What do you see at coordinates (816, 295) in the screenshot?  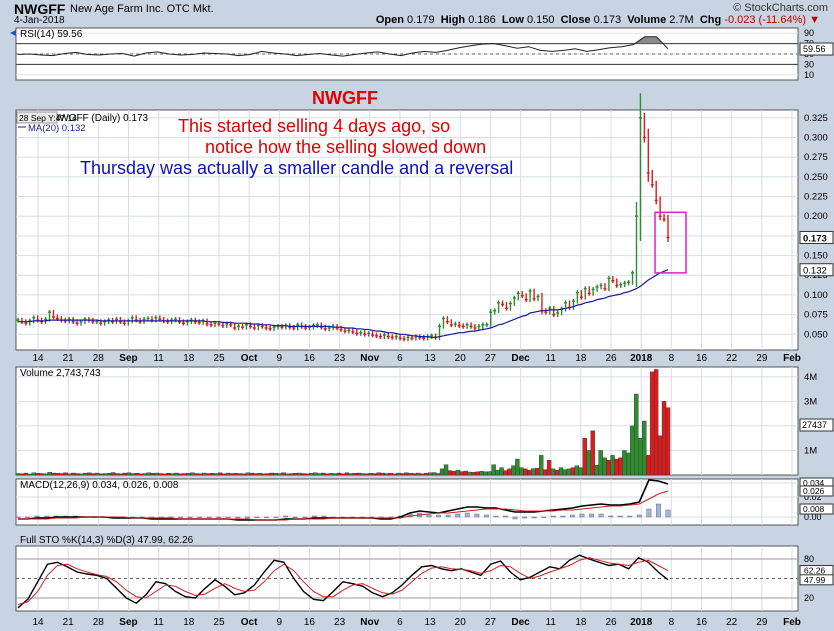 I see `y-tick-label: 0.100` at bounding box center [816, 295].